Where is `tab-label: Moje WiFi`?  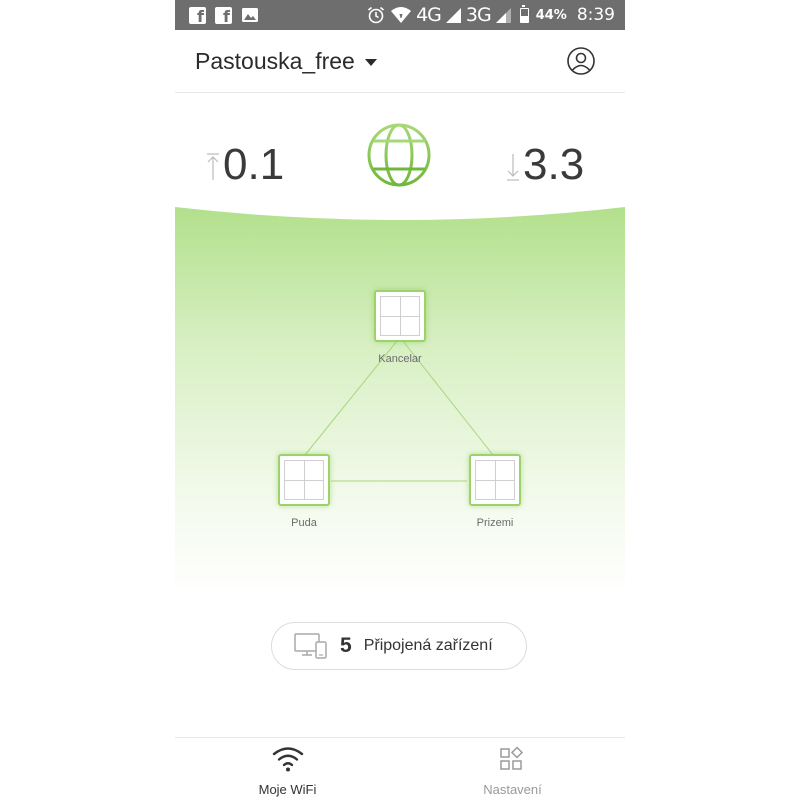
tab-label: Moje WiFi is located at coordinates (287, 789).